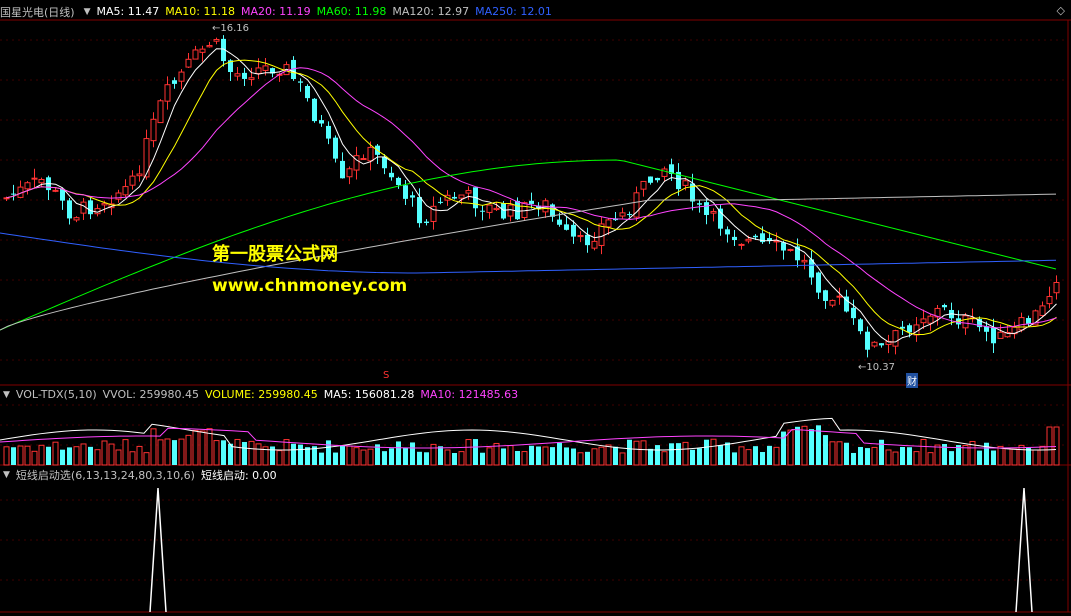 This screenshot has width=1071, height=616. I want to click on volume-label: VOLUME: 259980.45, so click(261, 394).